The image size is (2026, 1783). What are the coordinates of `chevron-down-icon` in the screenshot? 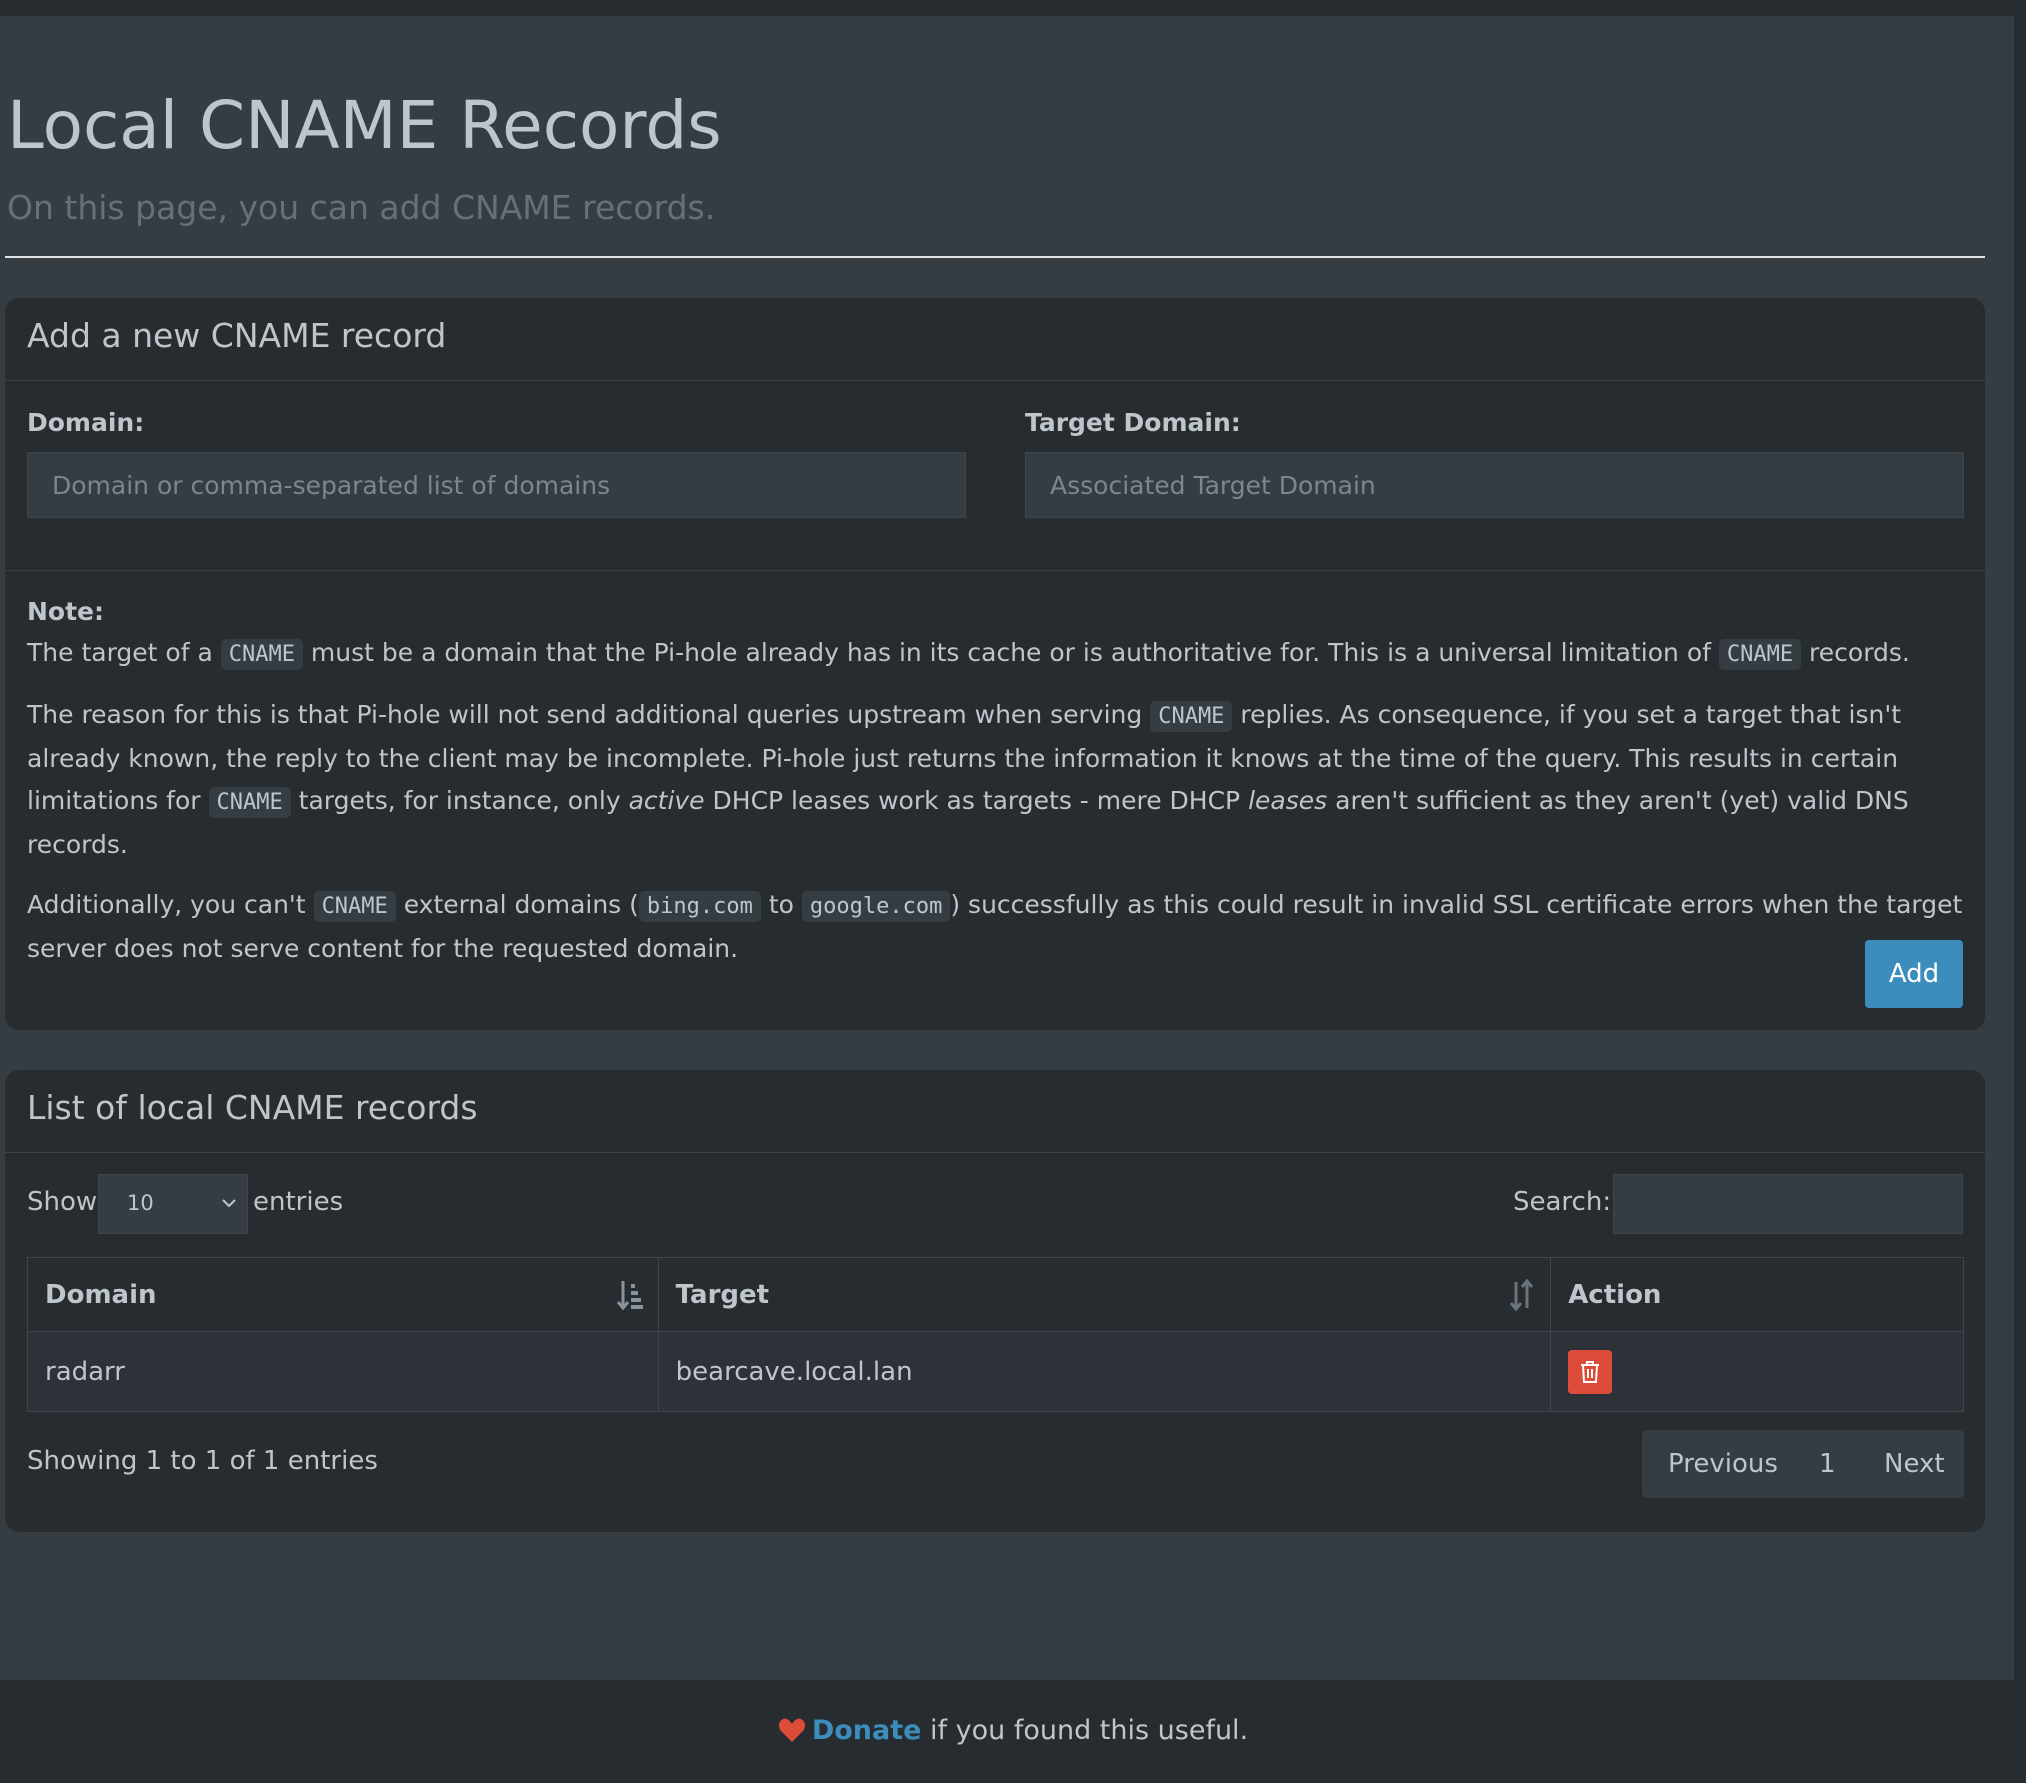 It's located at (229, 1203).